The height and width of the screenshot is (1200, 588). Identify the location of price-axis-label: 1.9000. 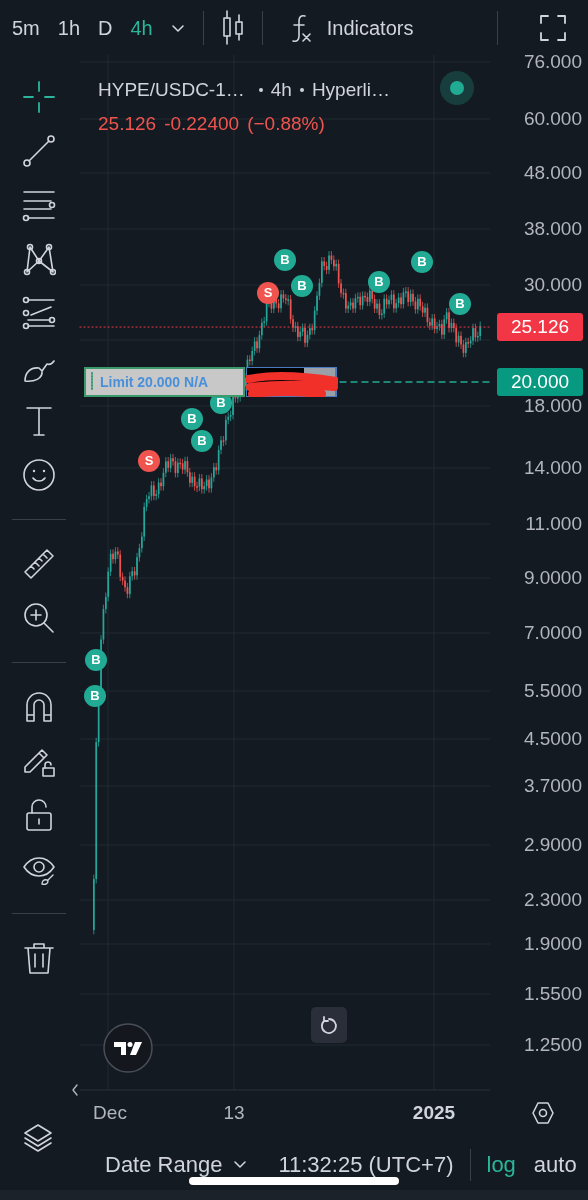
(552, 944).